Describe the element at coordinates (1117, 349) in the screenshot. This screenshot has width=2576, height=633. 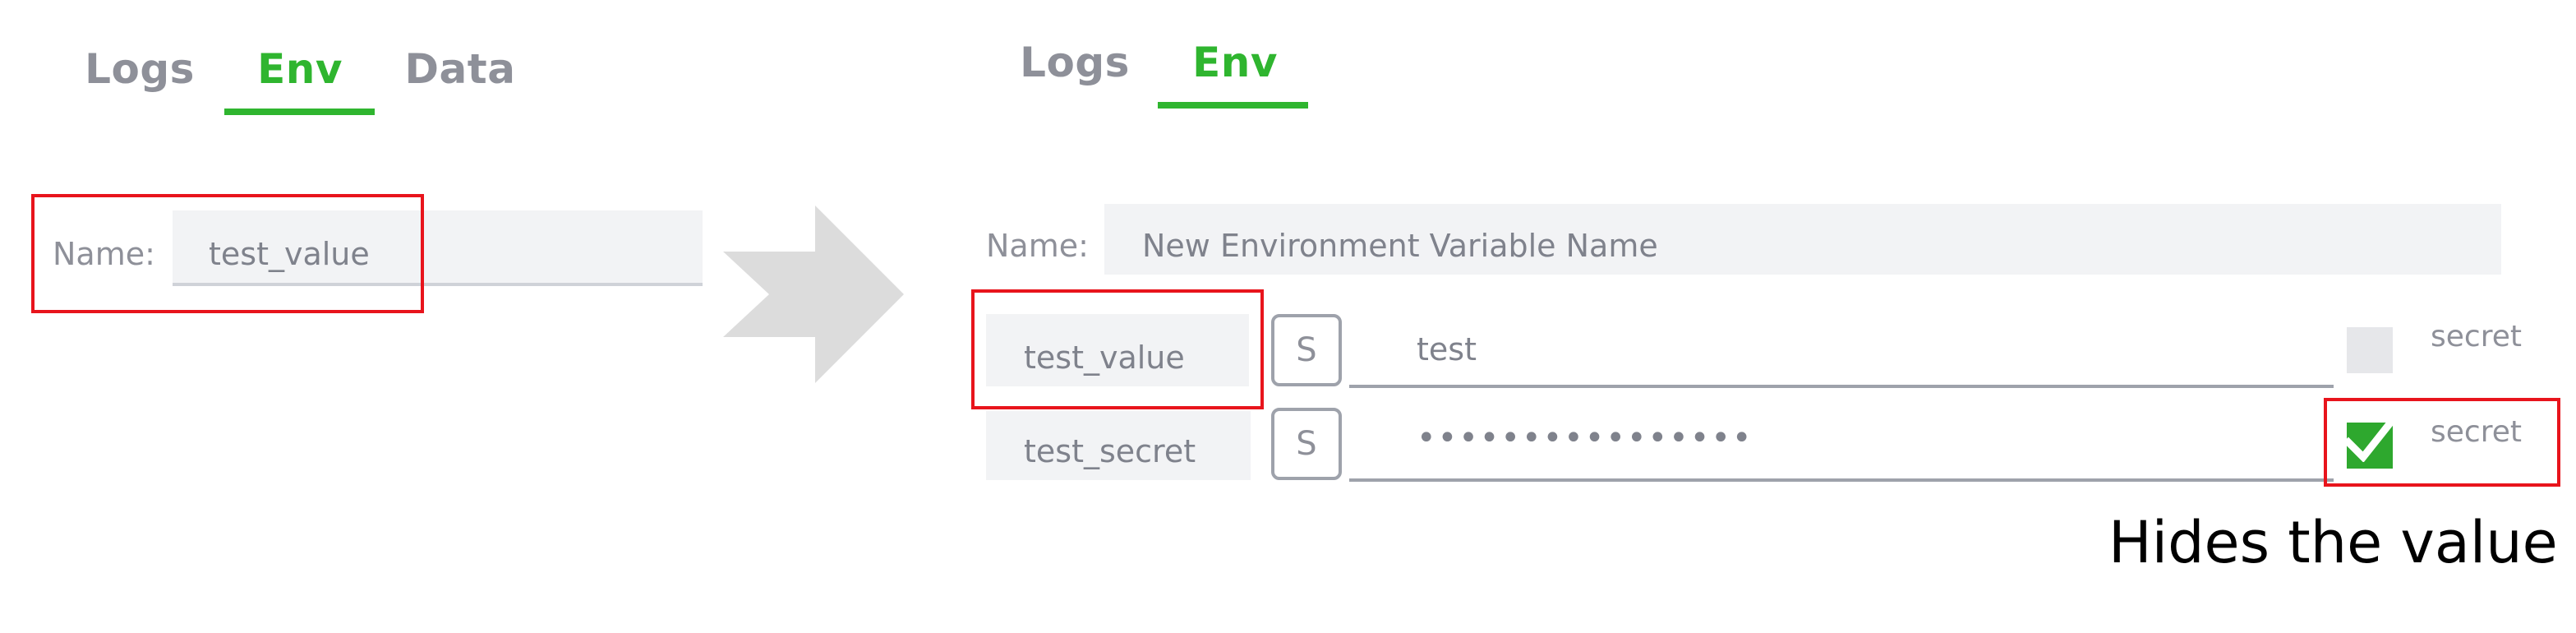
I see `highlight-box-variable-name` at that location.